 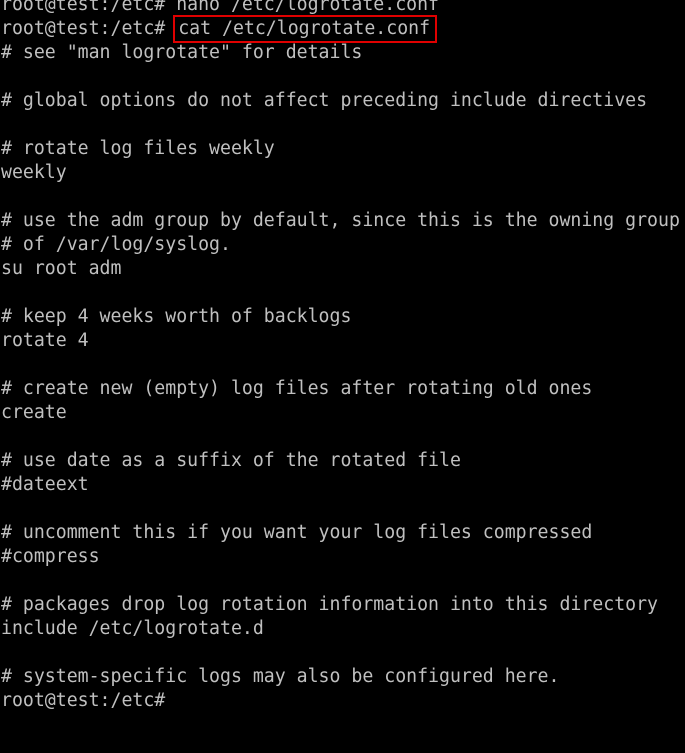 What do you see at coordinates (34, 412) in the screenshot?
I see `output-line: create` at bounding box center [34, 412].